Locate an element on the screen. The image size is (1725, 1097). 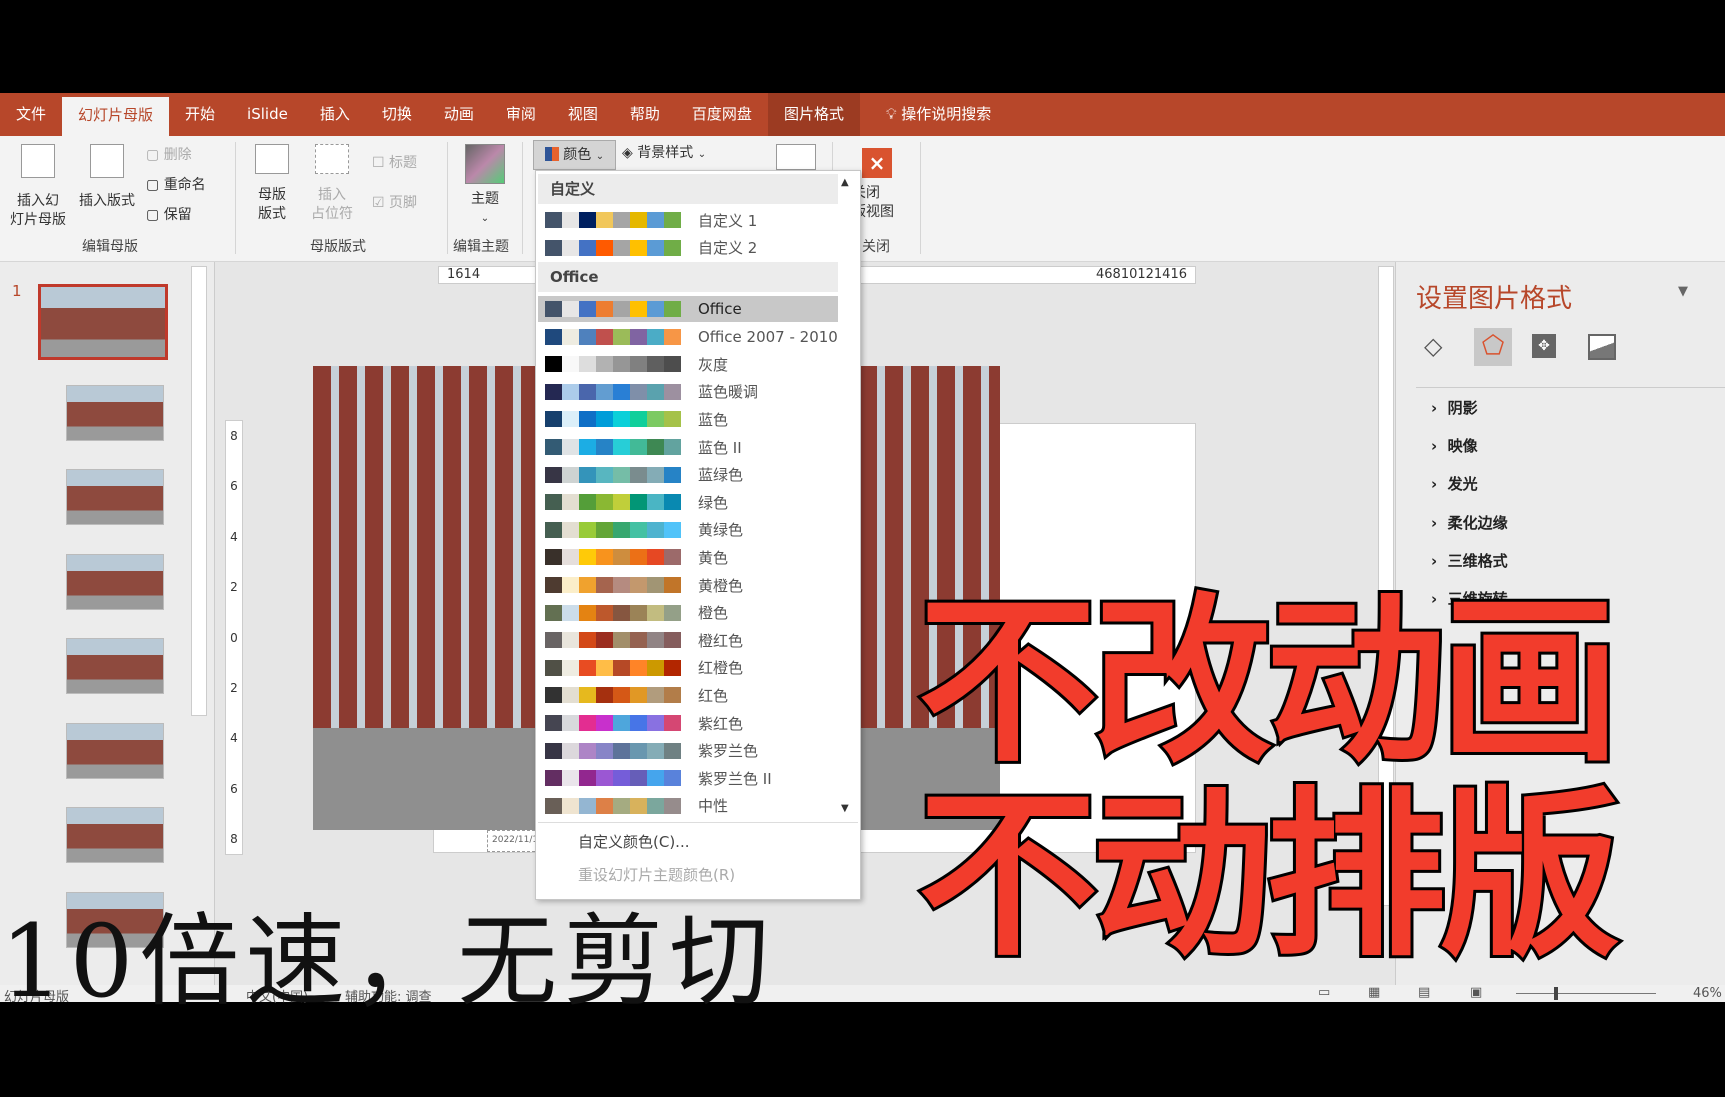
tab-3: iSlide is located at coordinates (267, 114).